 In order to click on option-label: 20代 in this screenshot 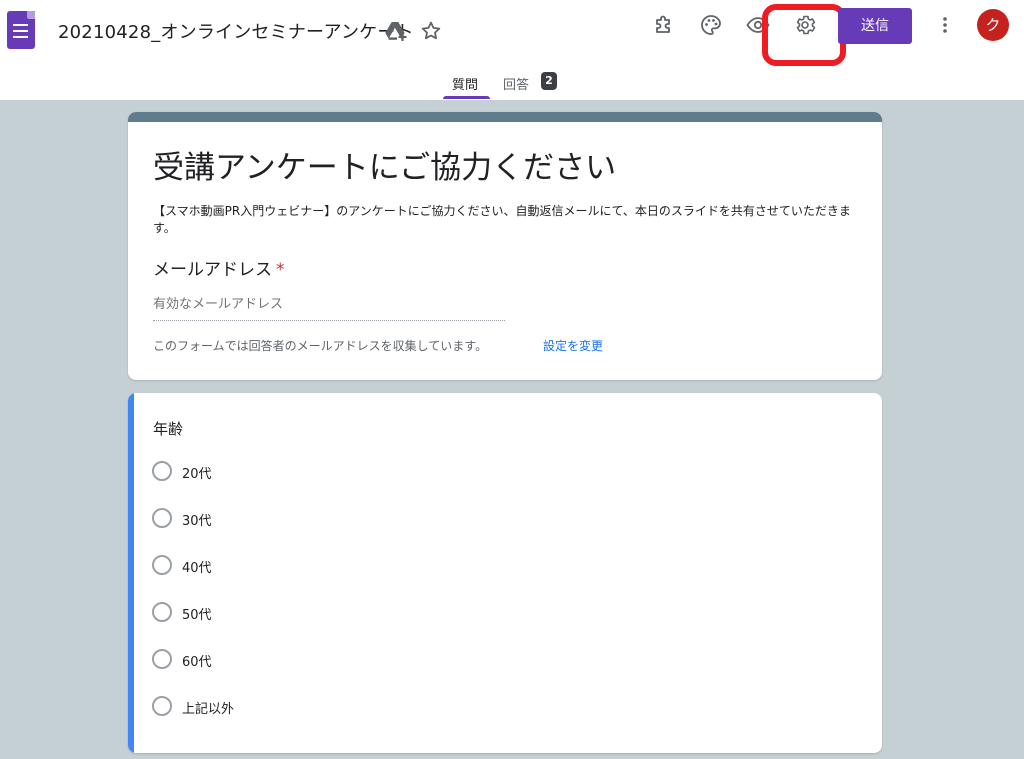, I will do `click(197, 474)`.